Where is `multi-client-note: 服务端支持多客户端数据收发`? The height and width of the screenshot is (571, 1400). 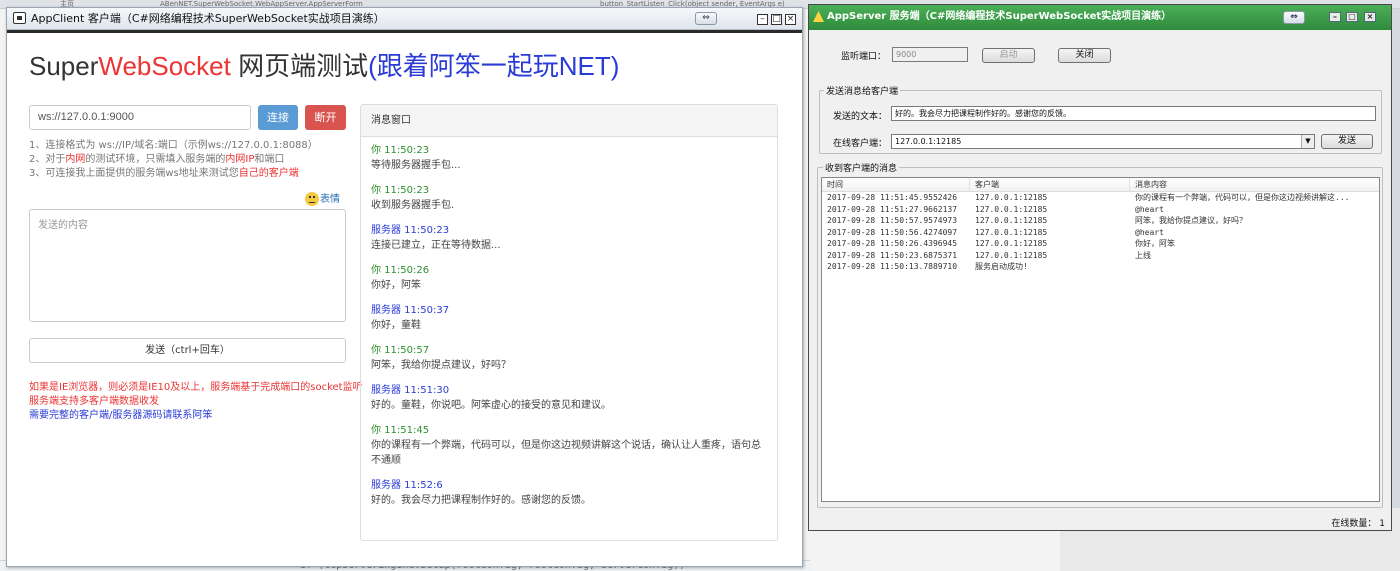 multi-client-note: 服务端支持多客户端数据收发 is located at coordinates (94, 401).